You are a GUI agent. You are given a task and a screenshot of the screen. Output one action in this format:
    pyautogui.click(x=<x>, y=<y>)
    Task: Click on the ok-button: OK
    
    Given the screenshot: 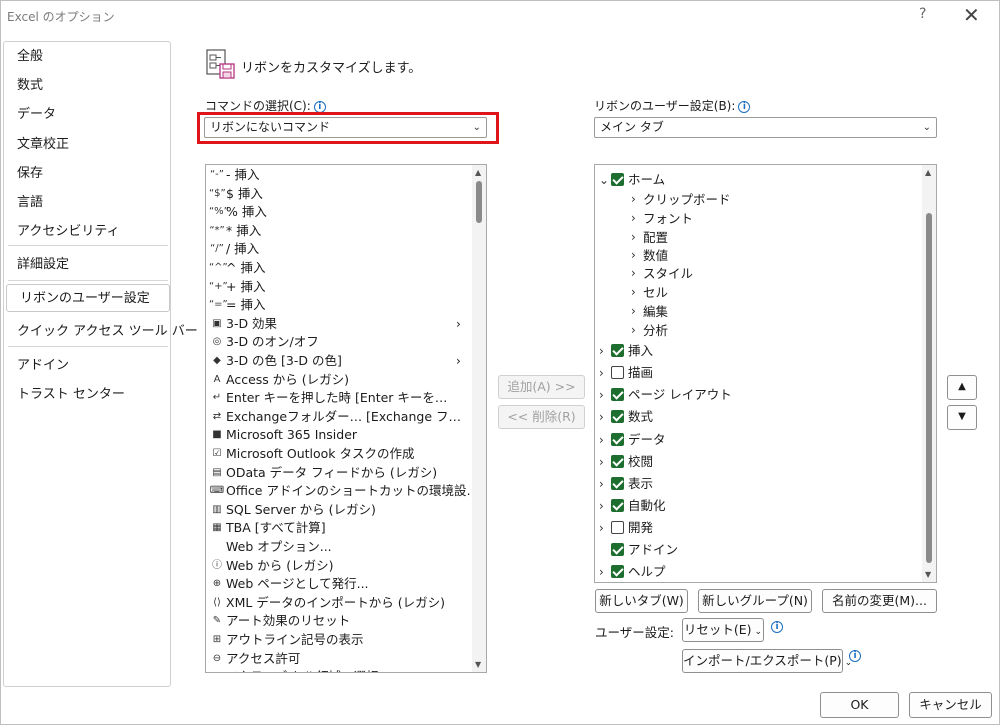 What is the action you would take?
    pyautogui.click(x=859, y=705)
    